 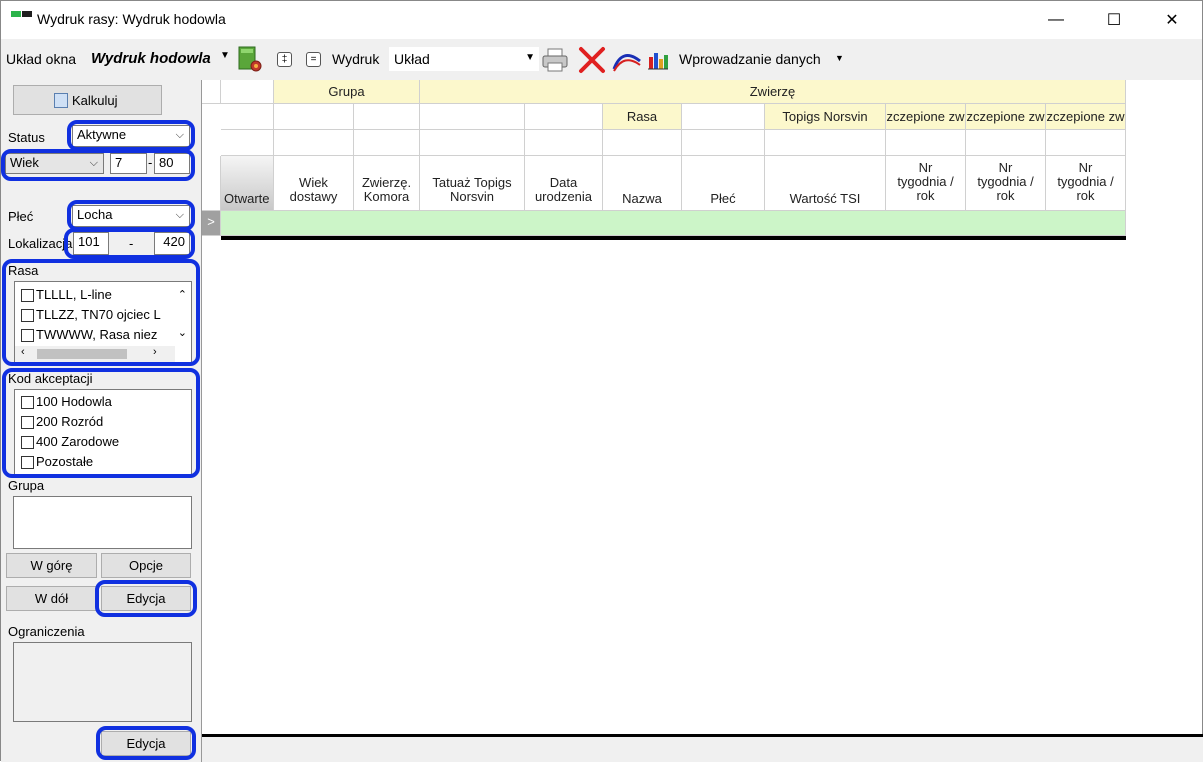 I want to click on move-down-button: W dół, so click(x=51, y=598).